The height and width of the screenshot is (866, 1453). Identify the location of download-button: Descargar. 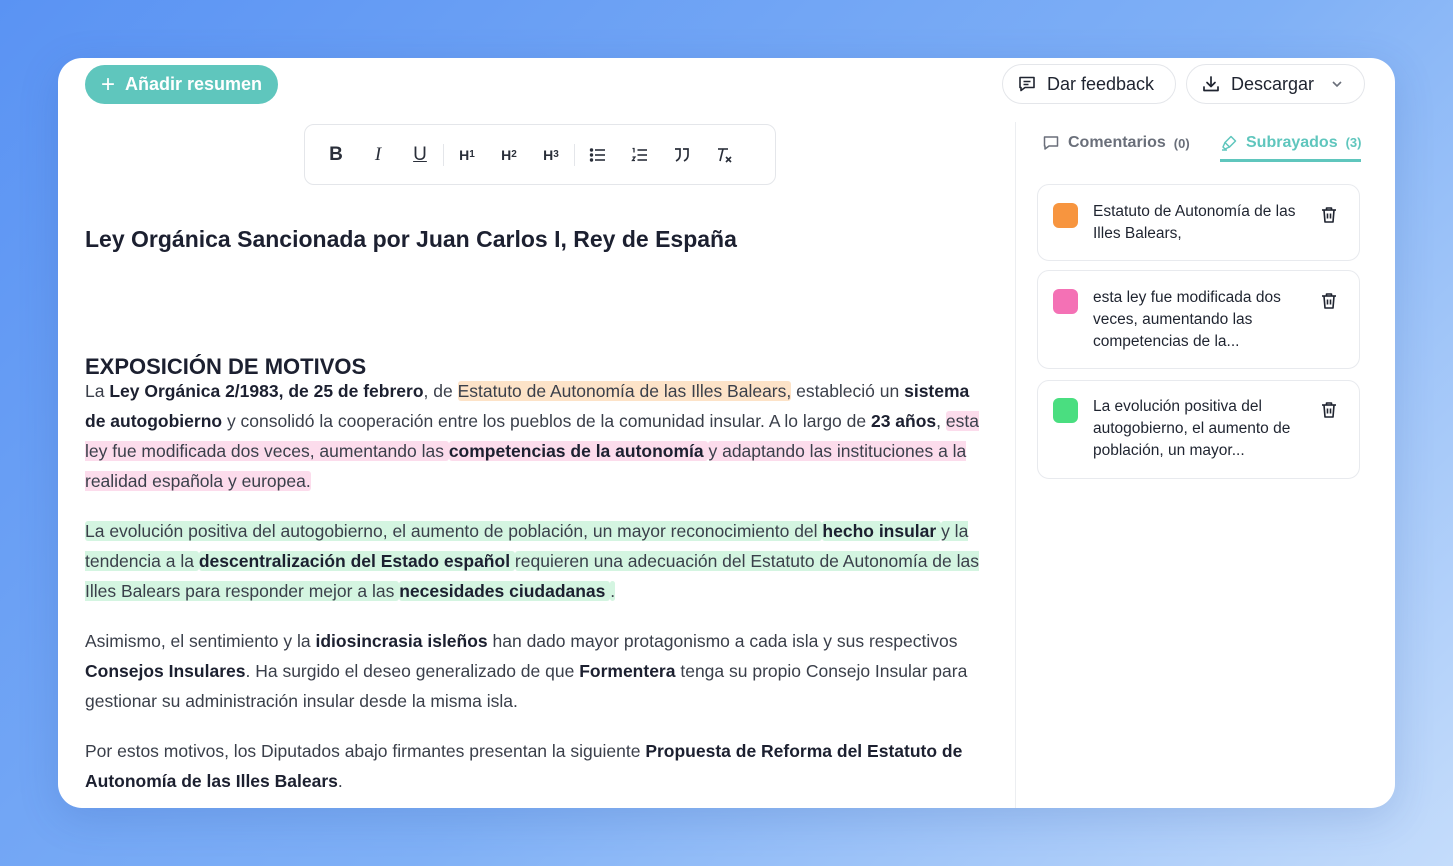
(1275, 84).